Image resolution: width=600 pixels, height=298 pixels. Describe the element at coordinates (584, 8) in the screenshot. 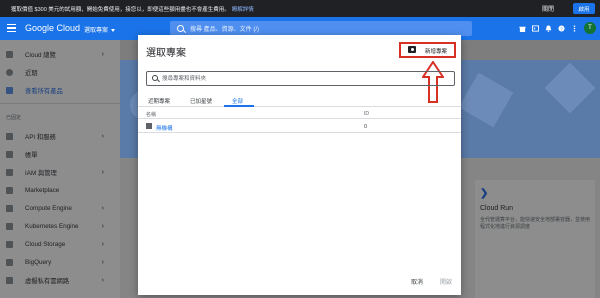

I see `activate-button: 啟用` at that location.